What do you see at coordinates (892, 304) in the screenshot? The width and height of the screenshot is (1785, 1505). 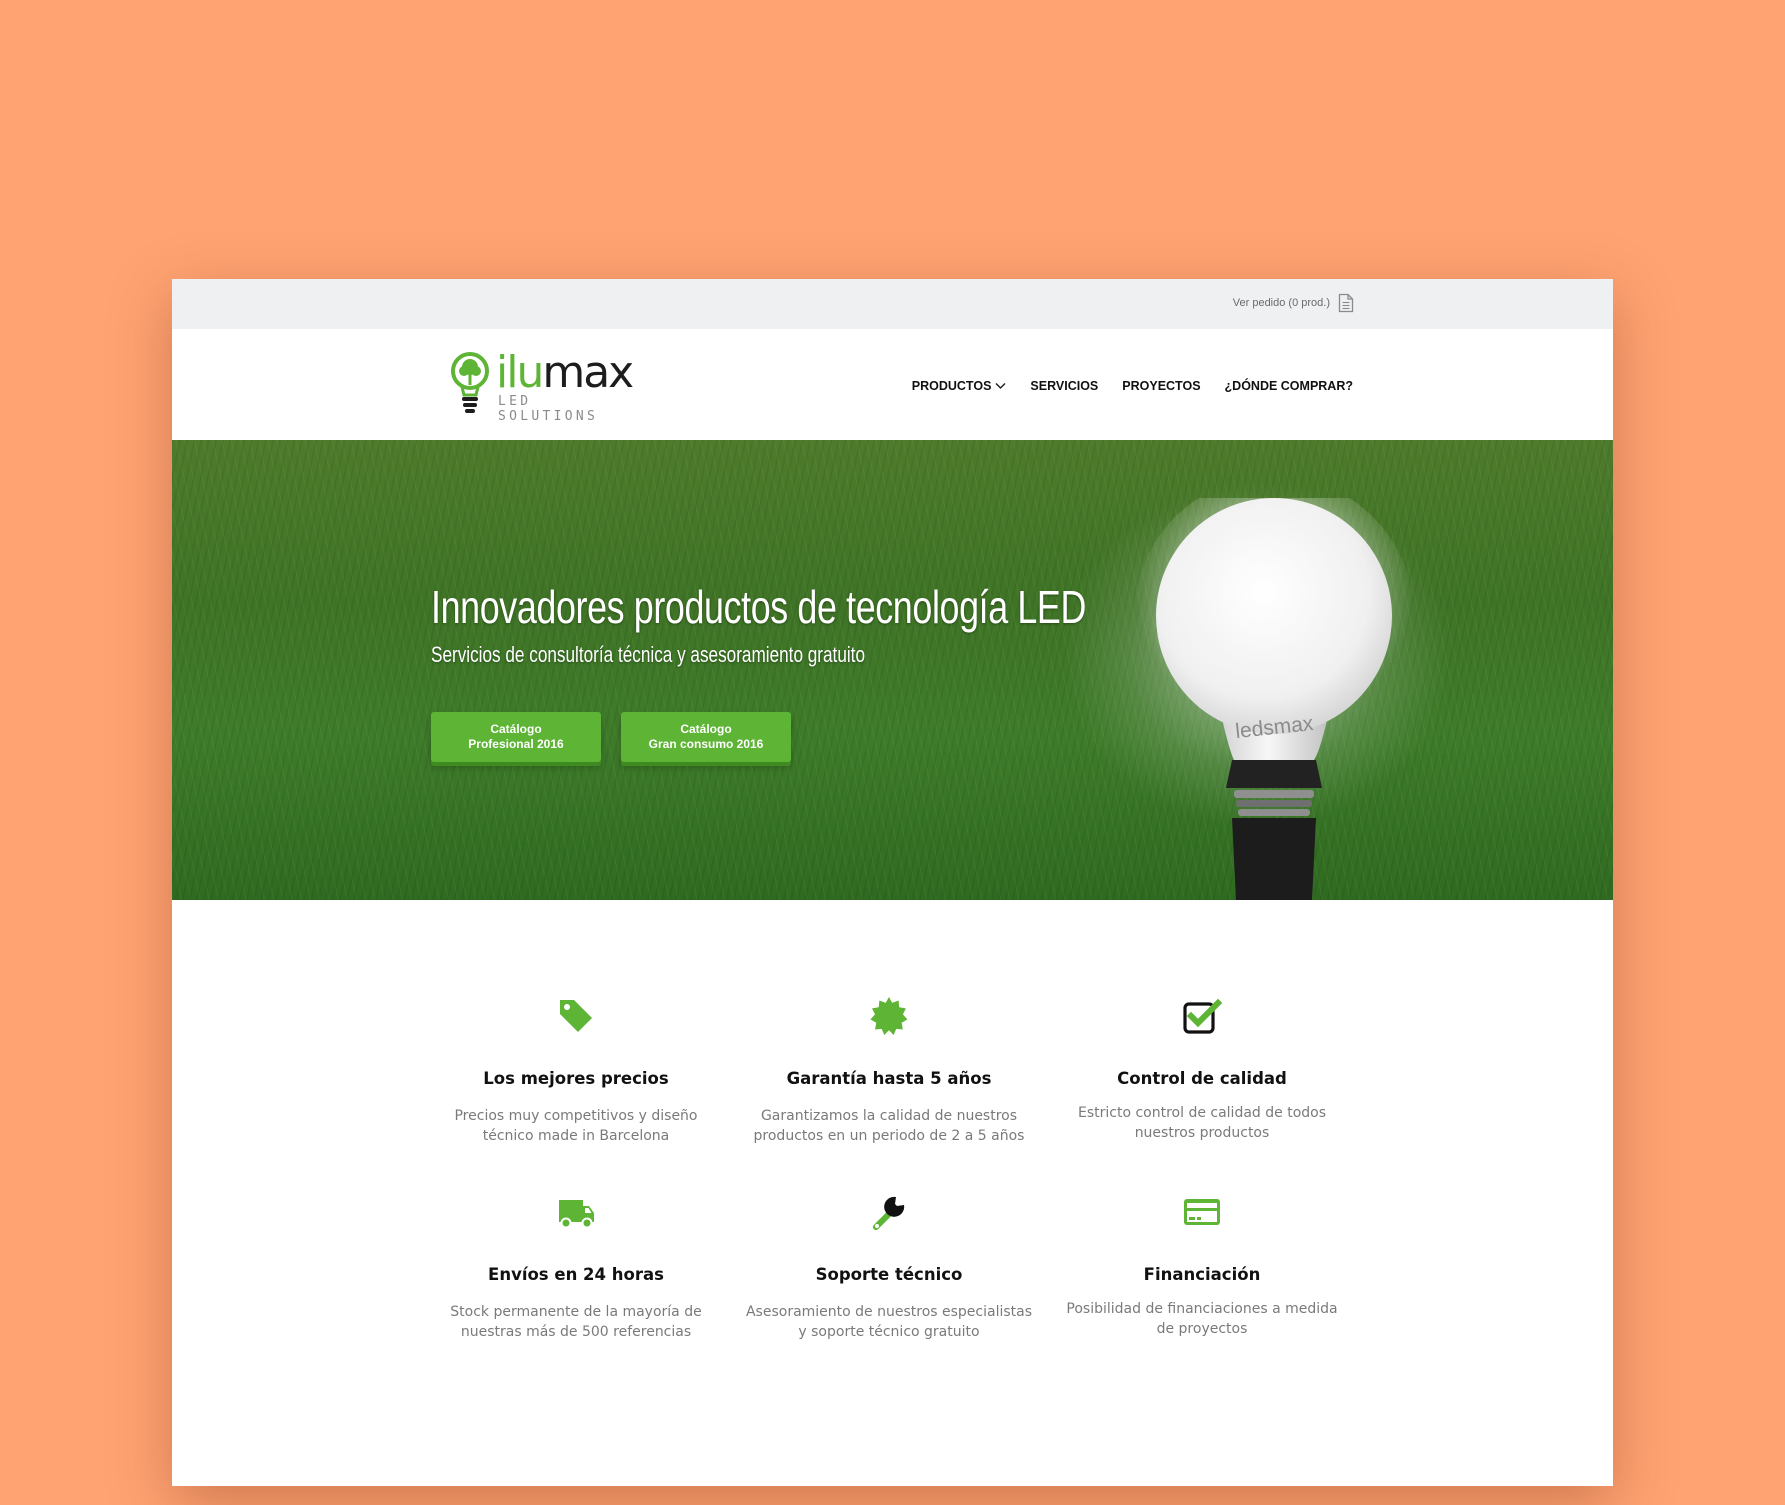 I see `top-bar: Ver pedido (0 prod.)` at bounding box center [892, 304].